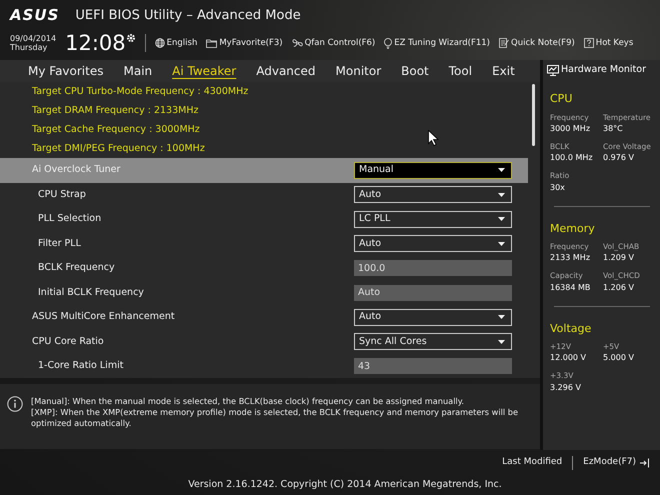 This screenshot has width=660, height=495. What do you see at coordinates (603, 70) in the screenshot?
I see `panel-title: Hardware Monitor` at bounding box center [603, 70].